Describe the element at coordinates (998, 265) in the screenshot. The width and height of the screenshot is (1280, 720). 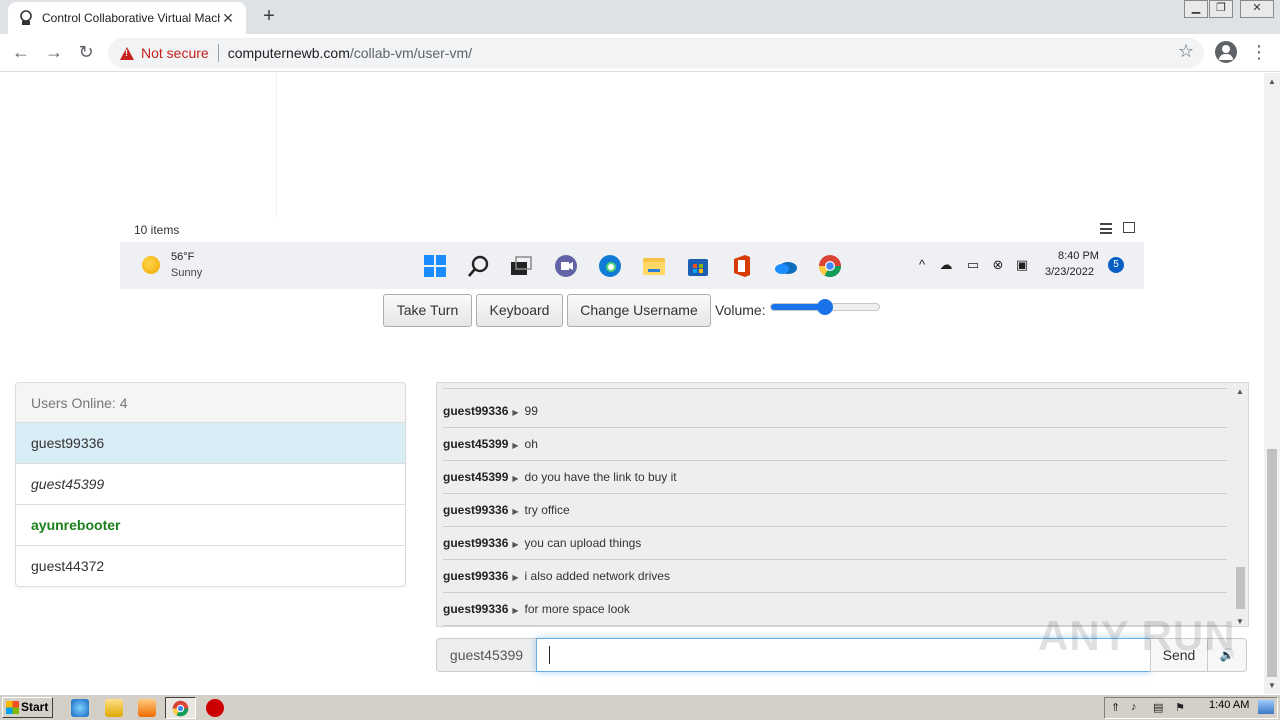
I see `network-disconnected-icon: ⊗` at that location.